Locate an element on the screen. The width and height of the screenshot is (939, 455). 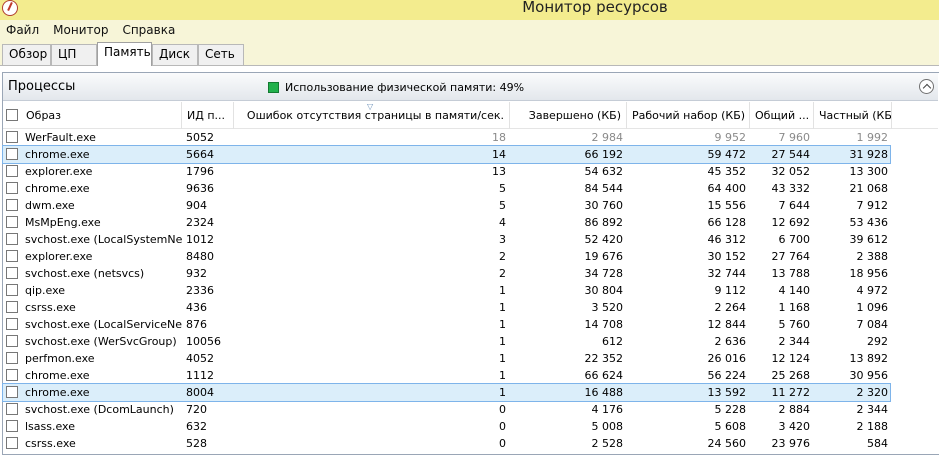
table-row: explorer.exe 8480 2 19 676 30 152 27 764 2 388 is located at coordinates (470, 256).